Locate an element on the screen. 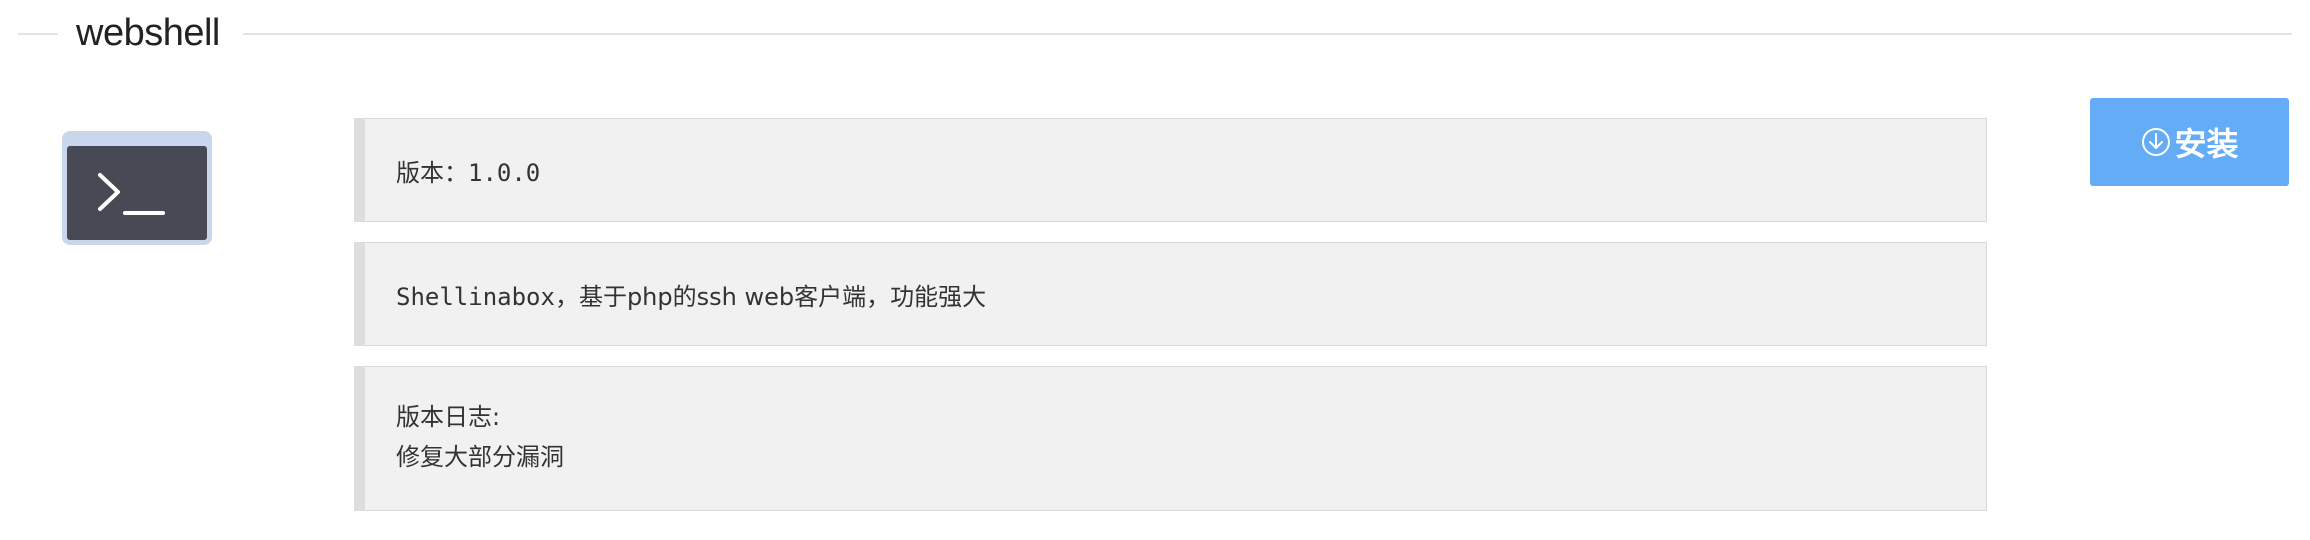  description-text: 基于php的ssh web客户端，功能强大 is located at coordinates (782, 297).